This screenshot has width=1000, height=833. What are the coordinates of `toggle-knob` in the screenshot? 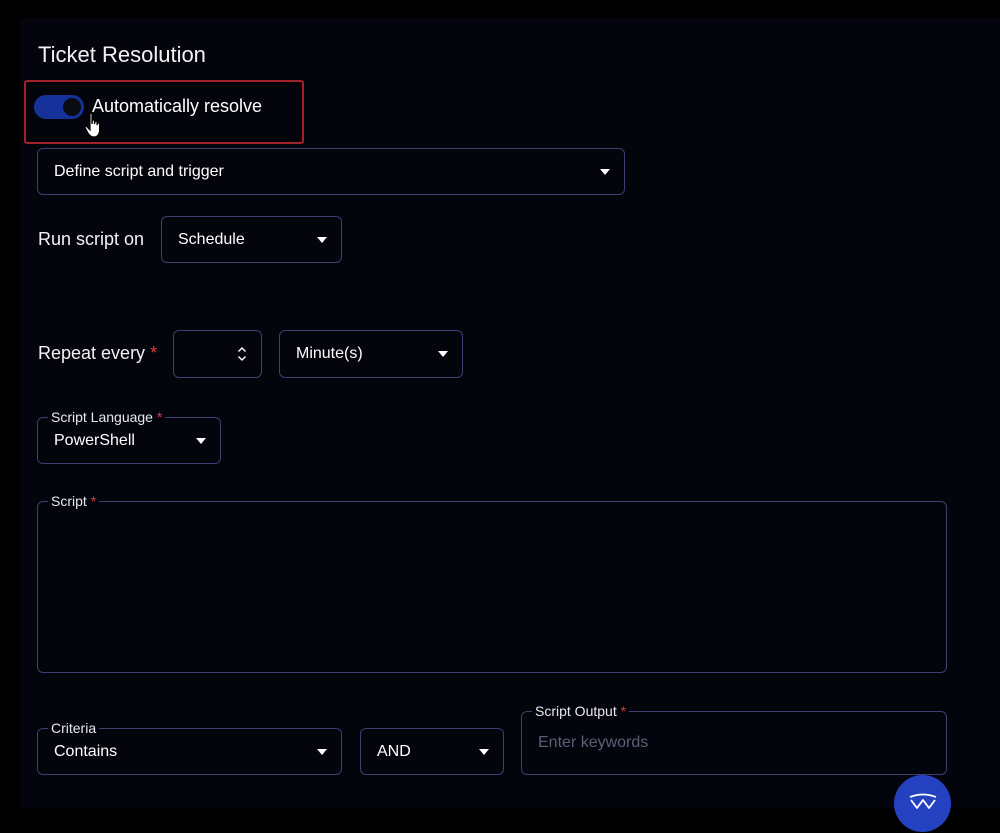 It's located at (72, 107).